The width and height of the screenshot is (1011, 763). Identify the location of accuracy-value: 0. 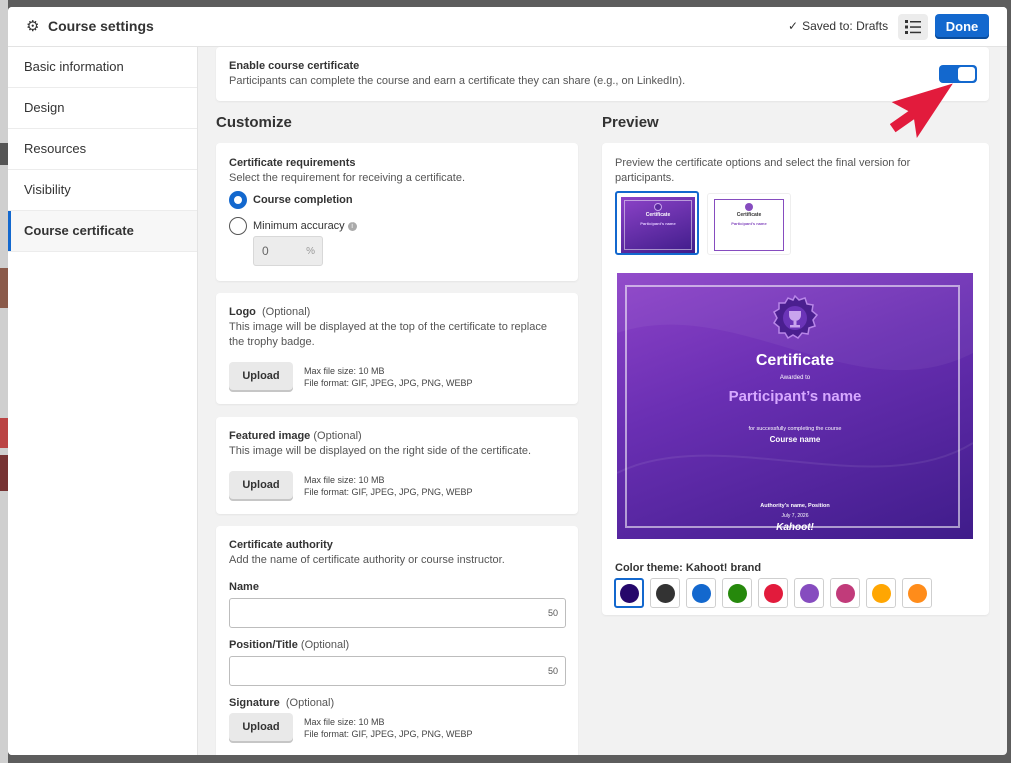
(265, 251).